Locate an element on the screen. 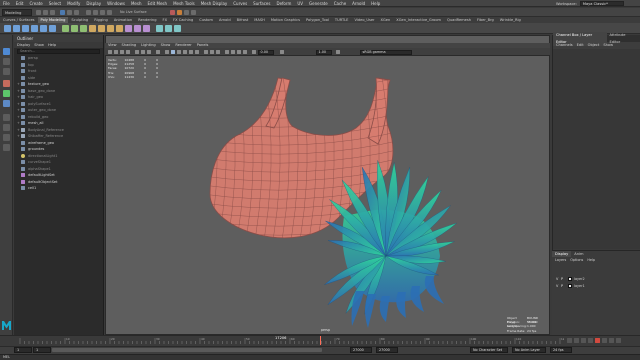 The image size is (640, 360). layout-outliner-icon is located at coordinates (6, 147).